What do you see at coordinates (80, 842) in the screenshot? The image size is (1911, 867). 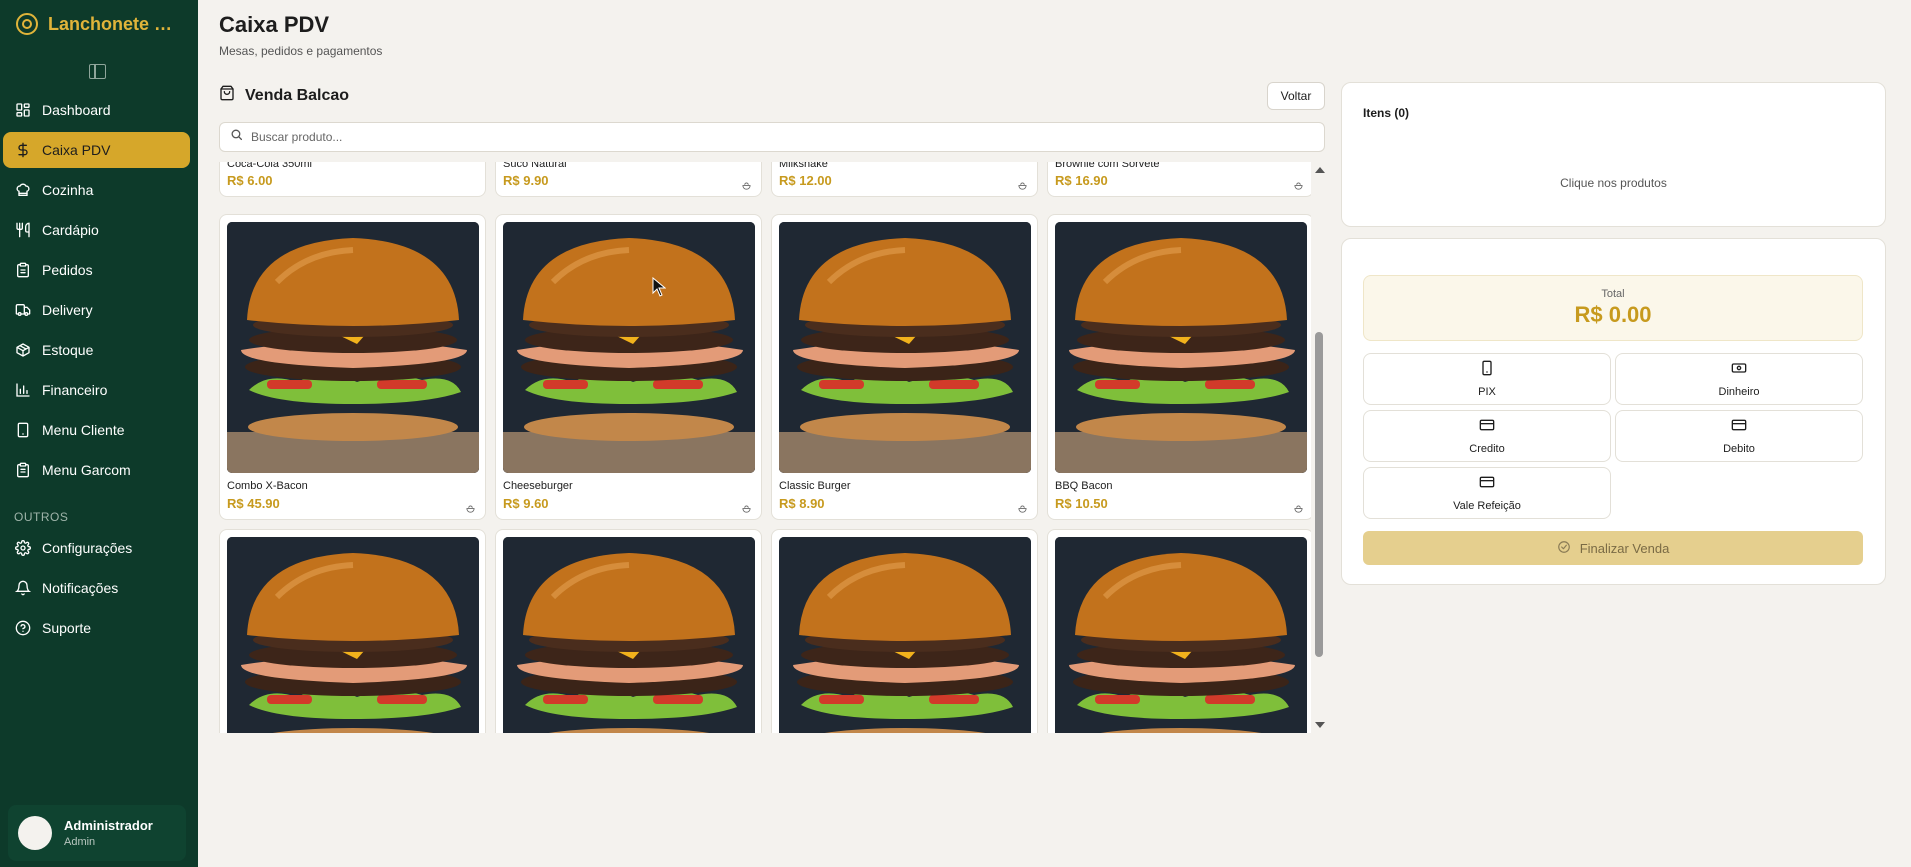 I see `user-role: Admin` at bounding box center [80, 842].